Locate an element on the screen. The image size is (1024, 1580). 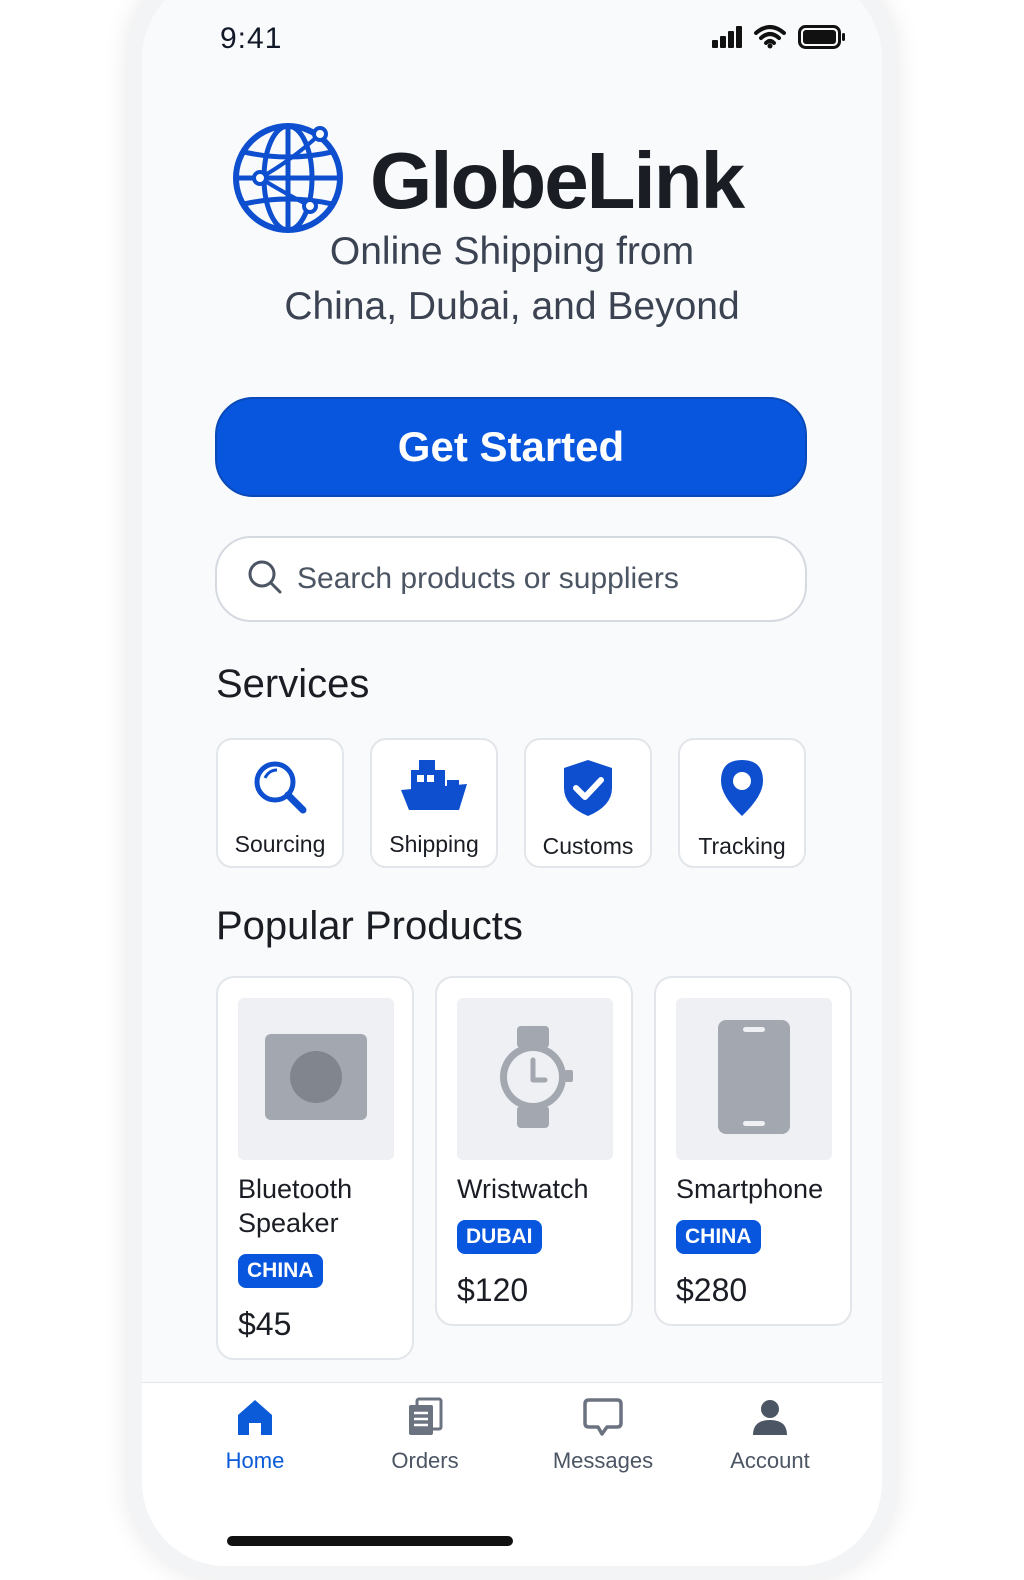
tab-account: Account is located at coordinates (770, 1435).